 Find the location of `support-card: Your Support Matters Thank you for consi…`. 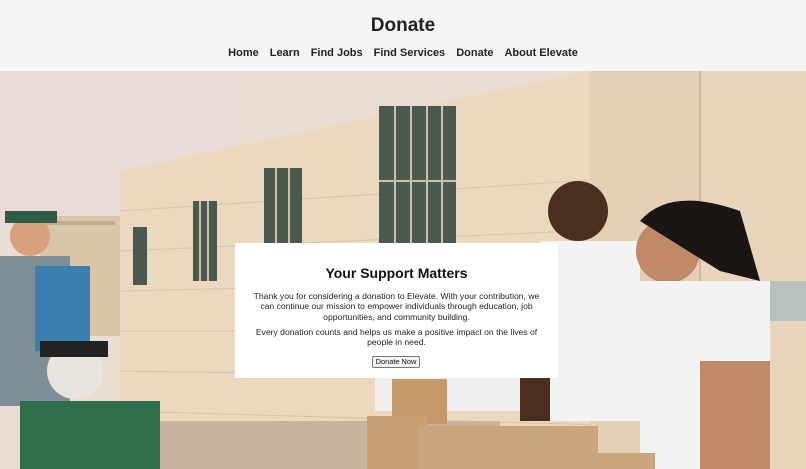

support-card: Your Support Matters Thank you for consi… is located at coordinates (396, 310).